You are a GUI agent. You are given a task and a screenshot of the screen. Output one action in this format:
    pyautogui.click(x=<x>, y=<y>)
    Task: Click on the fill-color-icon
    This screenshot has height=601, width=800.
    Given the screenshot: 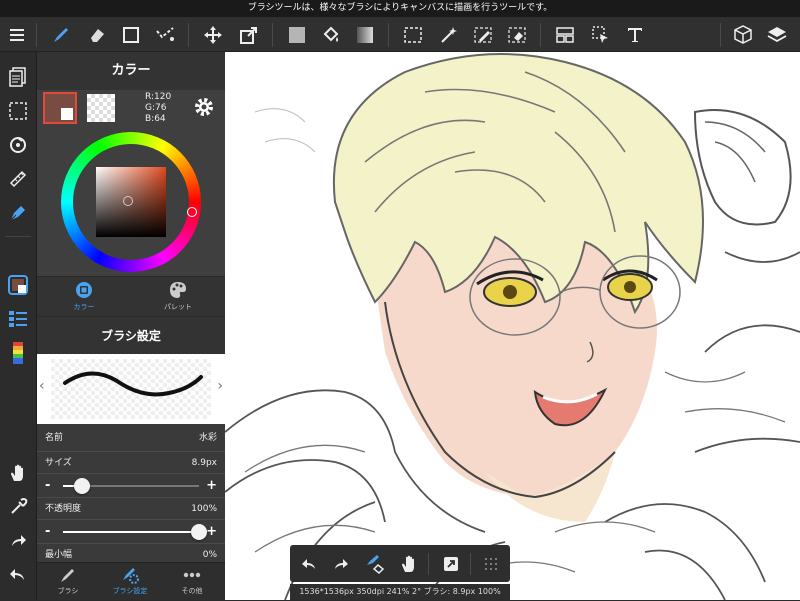 What is the action you would take?
    pyautogui.click(x=297, y=35)
    